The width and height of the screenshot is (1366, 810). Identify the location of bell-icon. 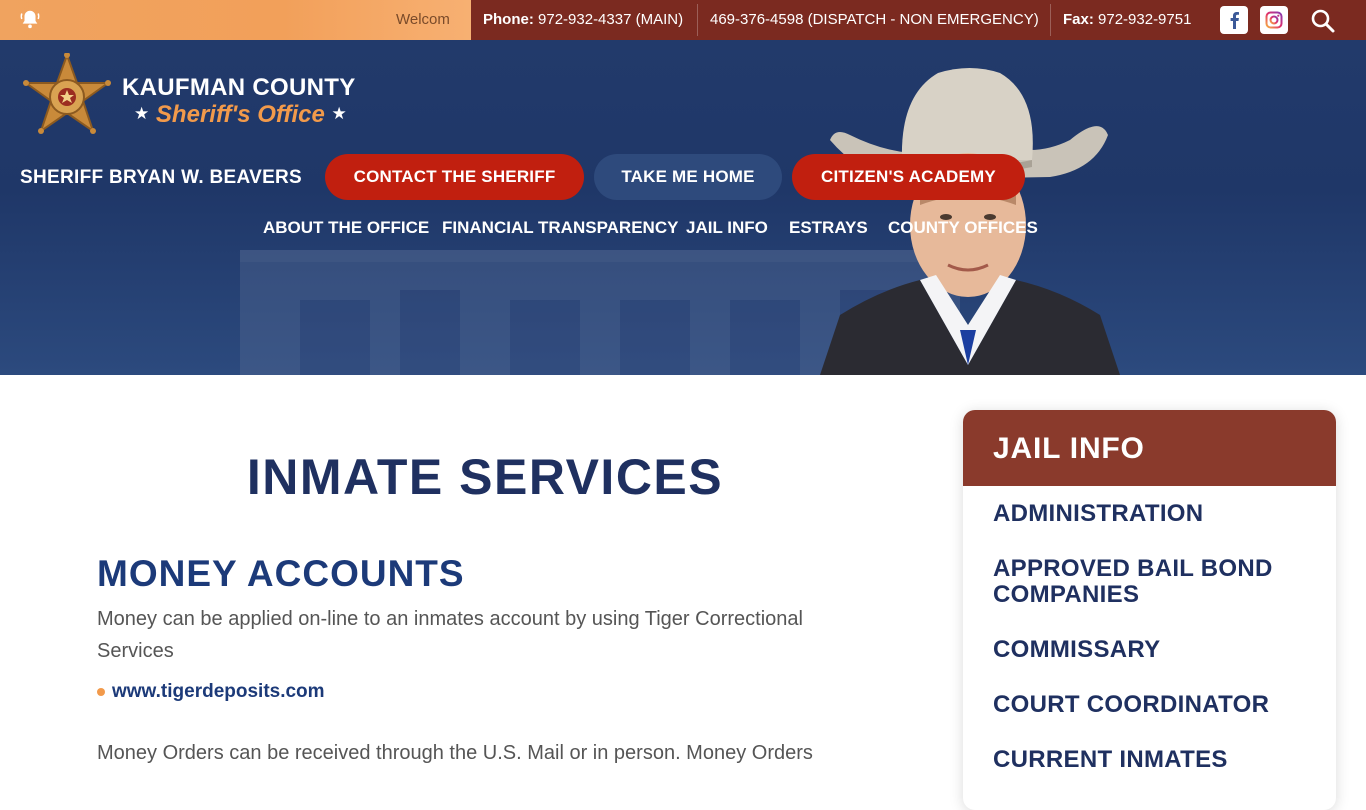
(30, 19).